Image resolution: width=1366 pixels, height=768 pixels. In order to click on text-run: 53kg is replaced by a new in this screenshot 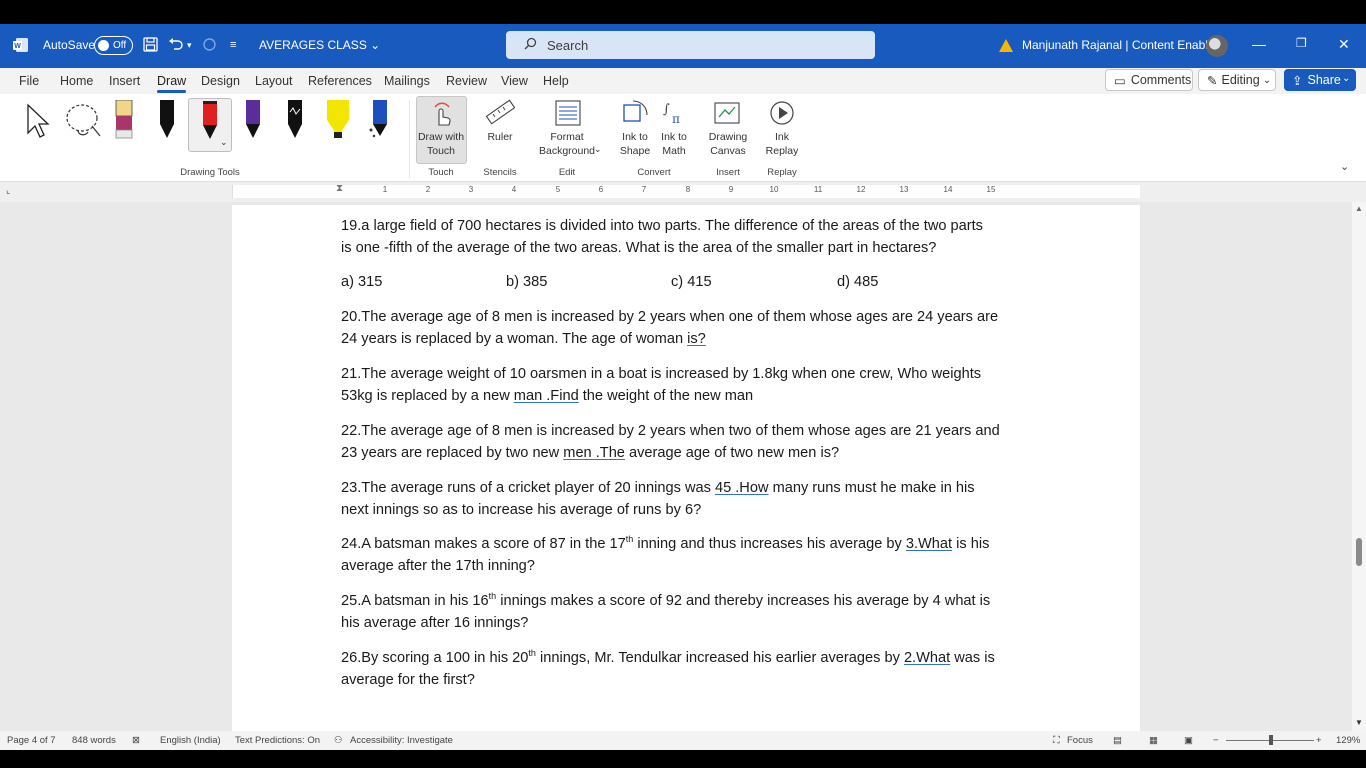, I will do `click(427, 396)`.